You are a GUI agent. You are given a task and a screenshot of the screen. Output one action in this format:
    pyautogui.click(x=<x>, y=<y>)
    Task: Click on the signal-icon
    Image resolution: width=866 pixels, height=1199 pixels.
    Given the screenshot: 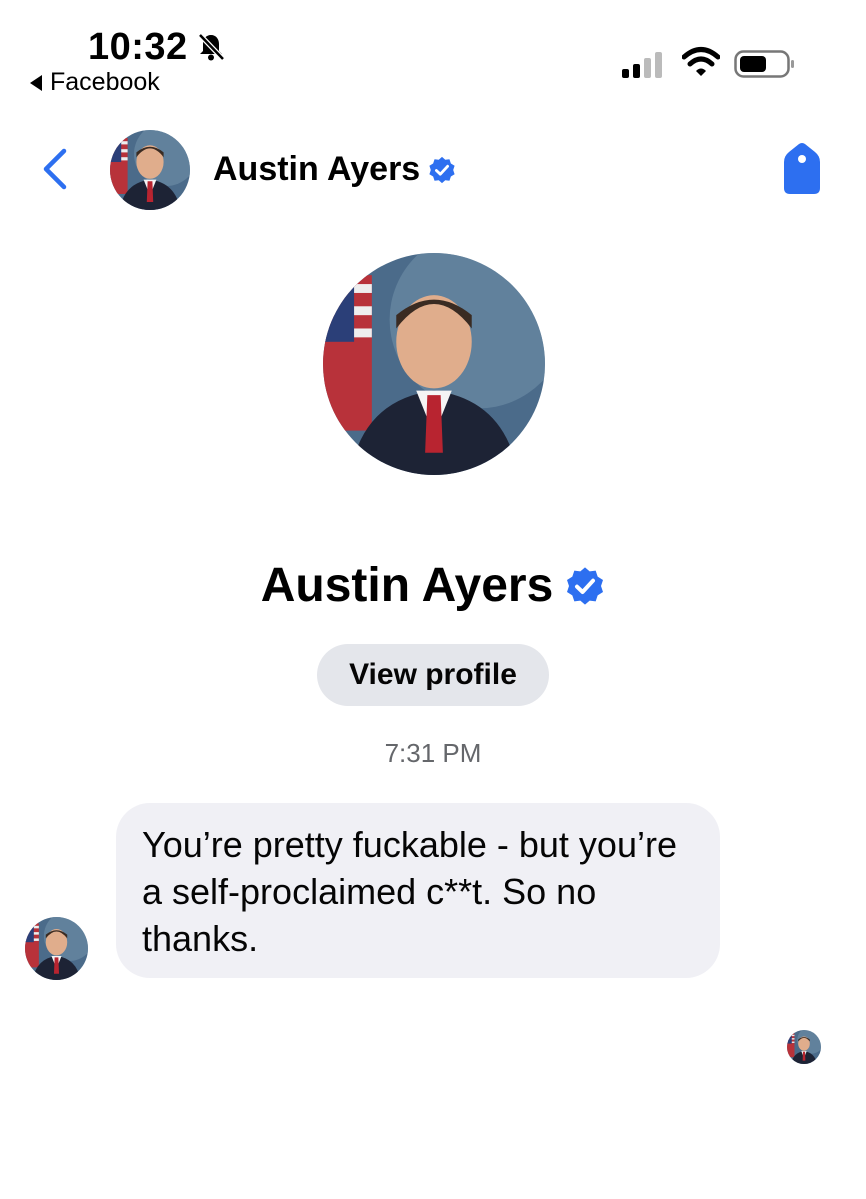 What is the action you would take?
    pyautogui.click(x=642, y=65)
    